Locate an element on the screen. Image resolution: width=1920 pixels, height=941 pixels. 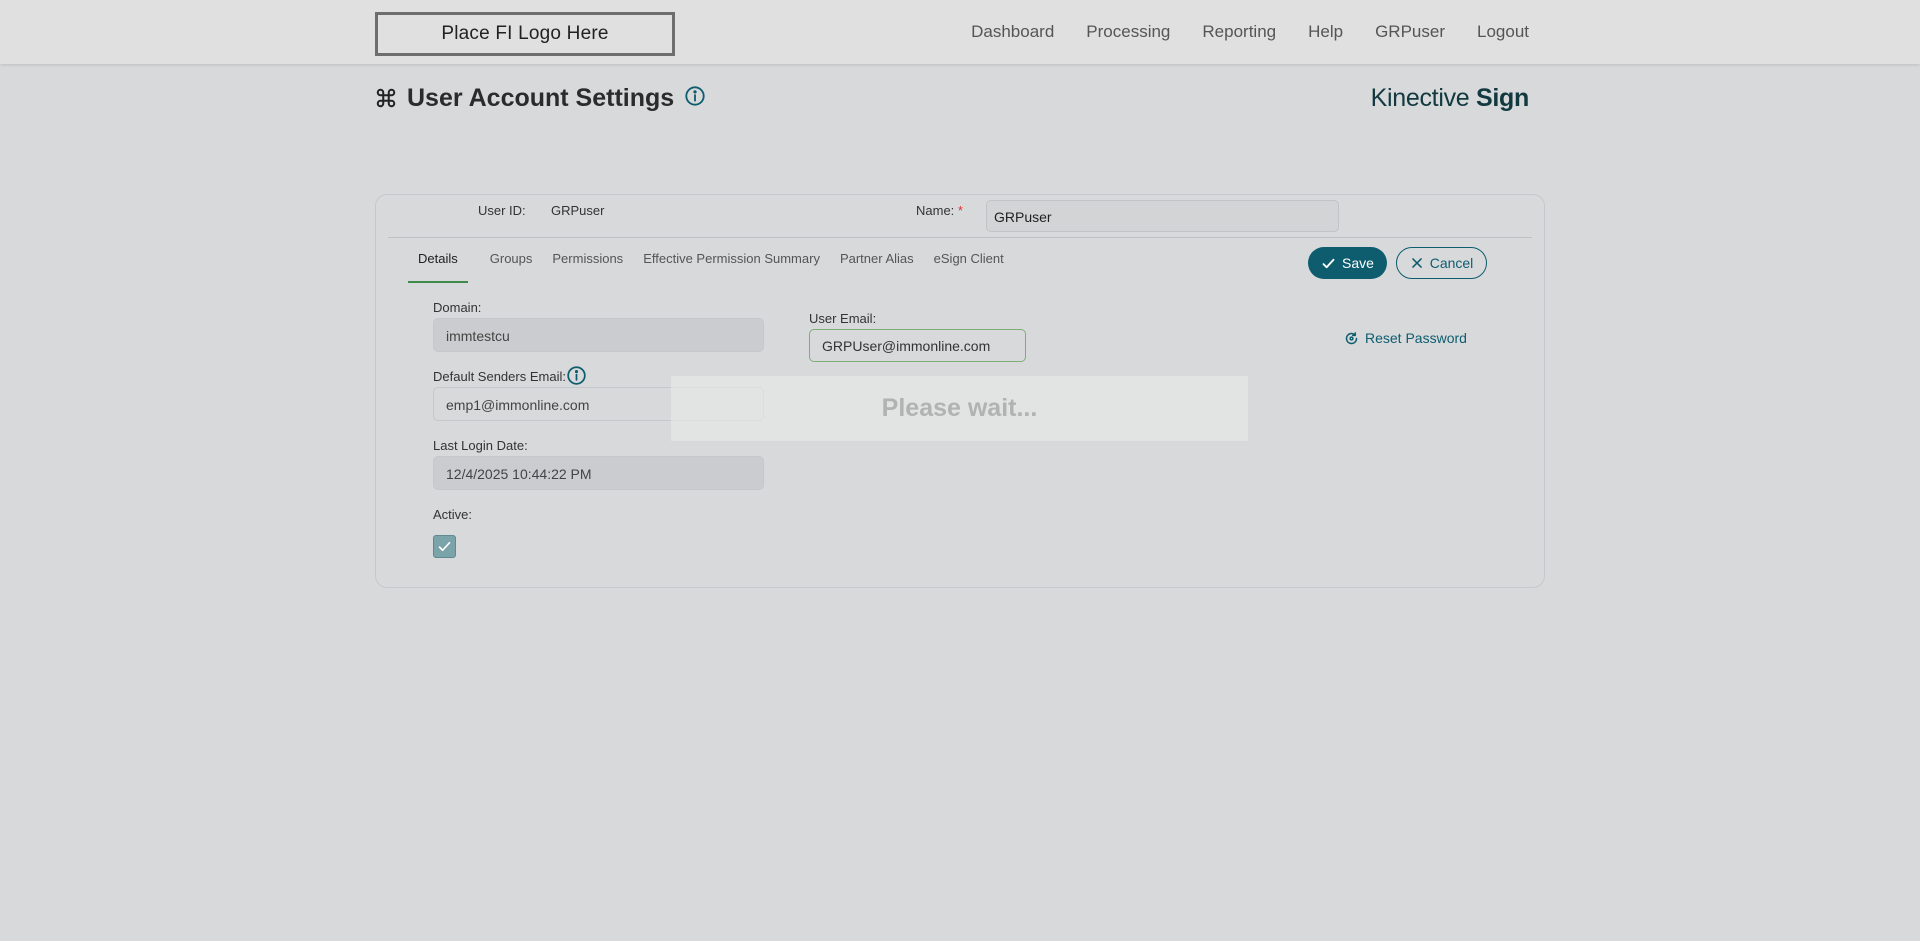
save-button-label: Save is located at coordinates (1358, 263).